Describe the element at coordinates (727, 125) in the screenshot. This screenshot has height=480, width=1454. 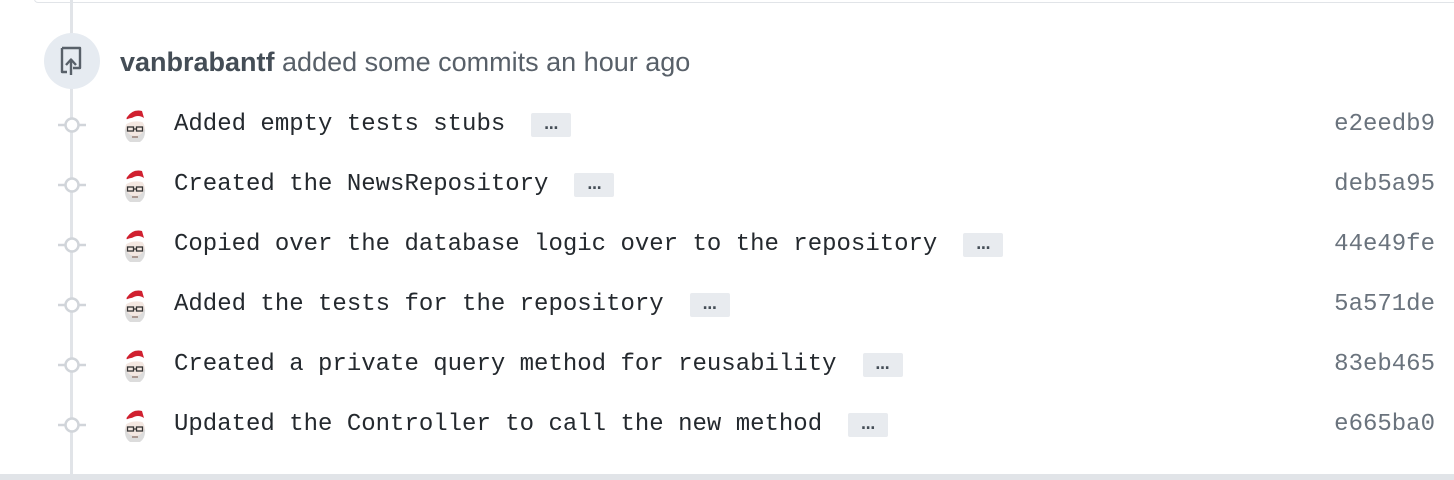
I see `commit-row: Added empty tests stubs … e2eedb9` at that location.